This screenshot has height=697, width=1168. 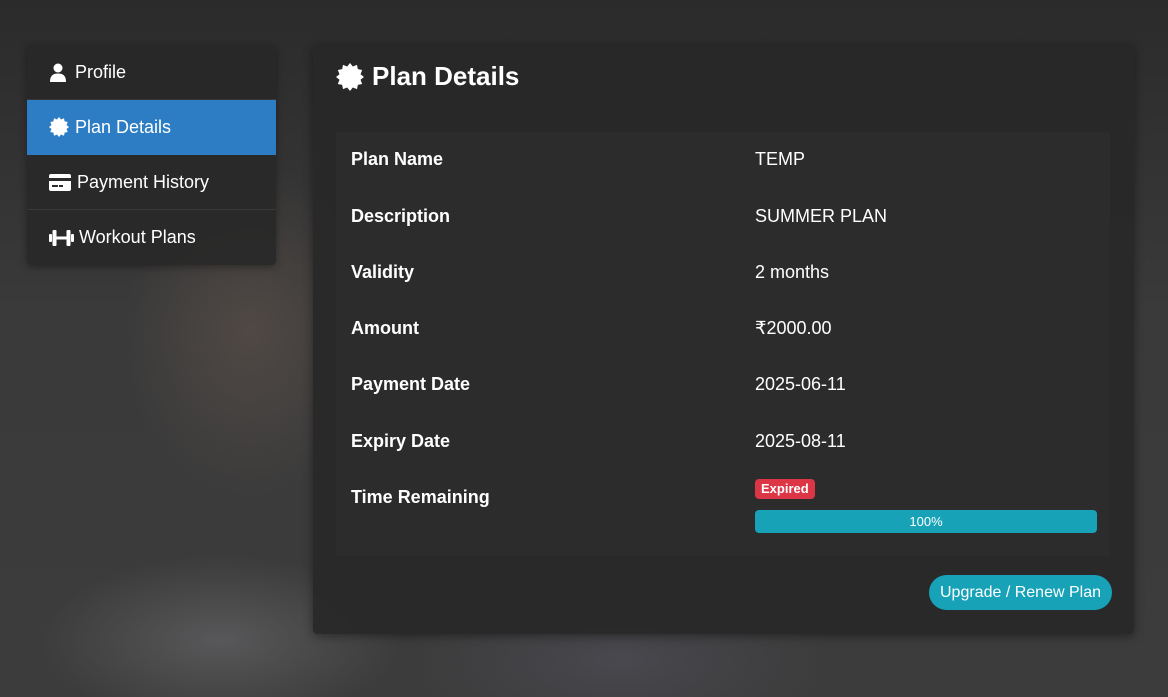 I want to click on dumbbell-icon, so click(x=63, y=238).